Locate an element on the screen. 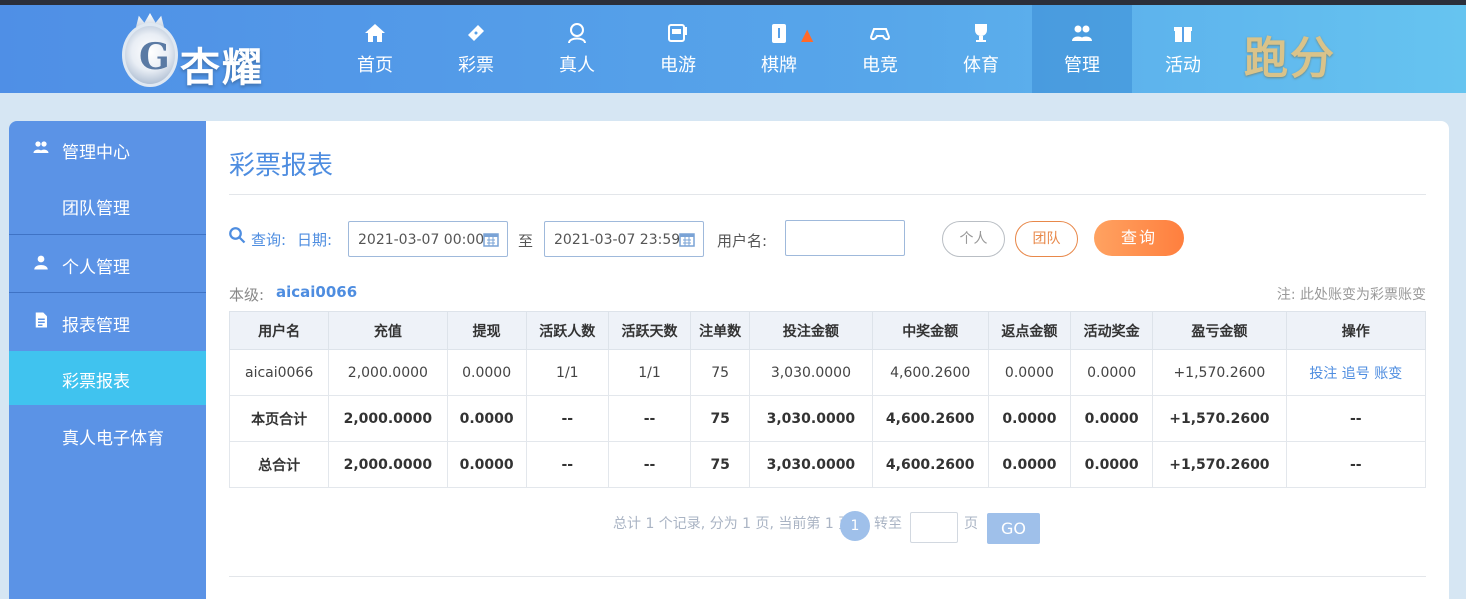  level-label: 本级: is located at coordinates (247, 295).